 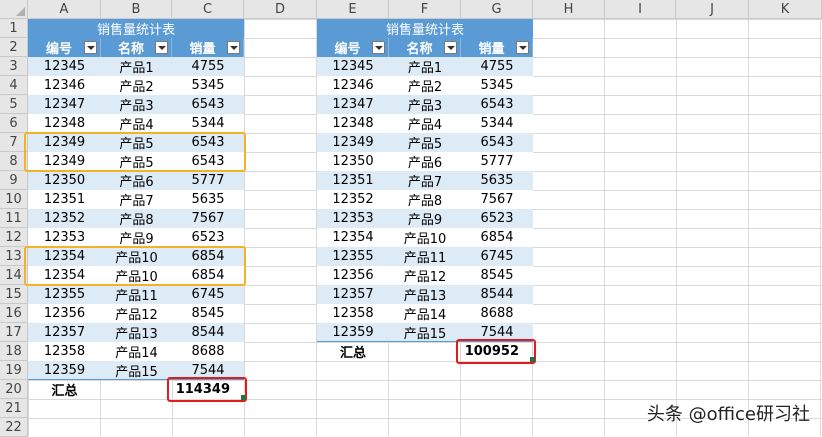 I want to click on table2-cell: 5345, so click(x=497, y=85).